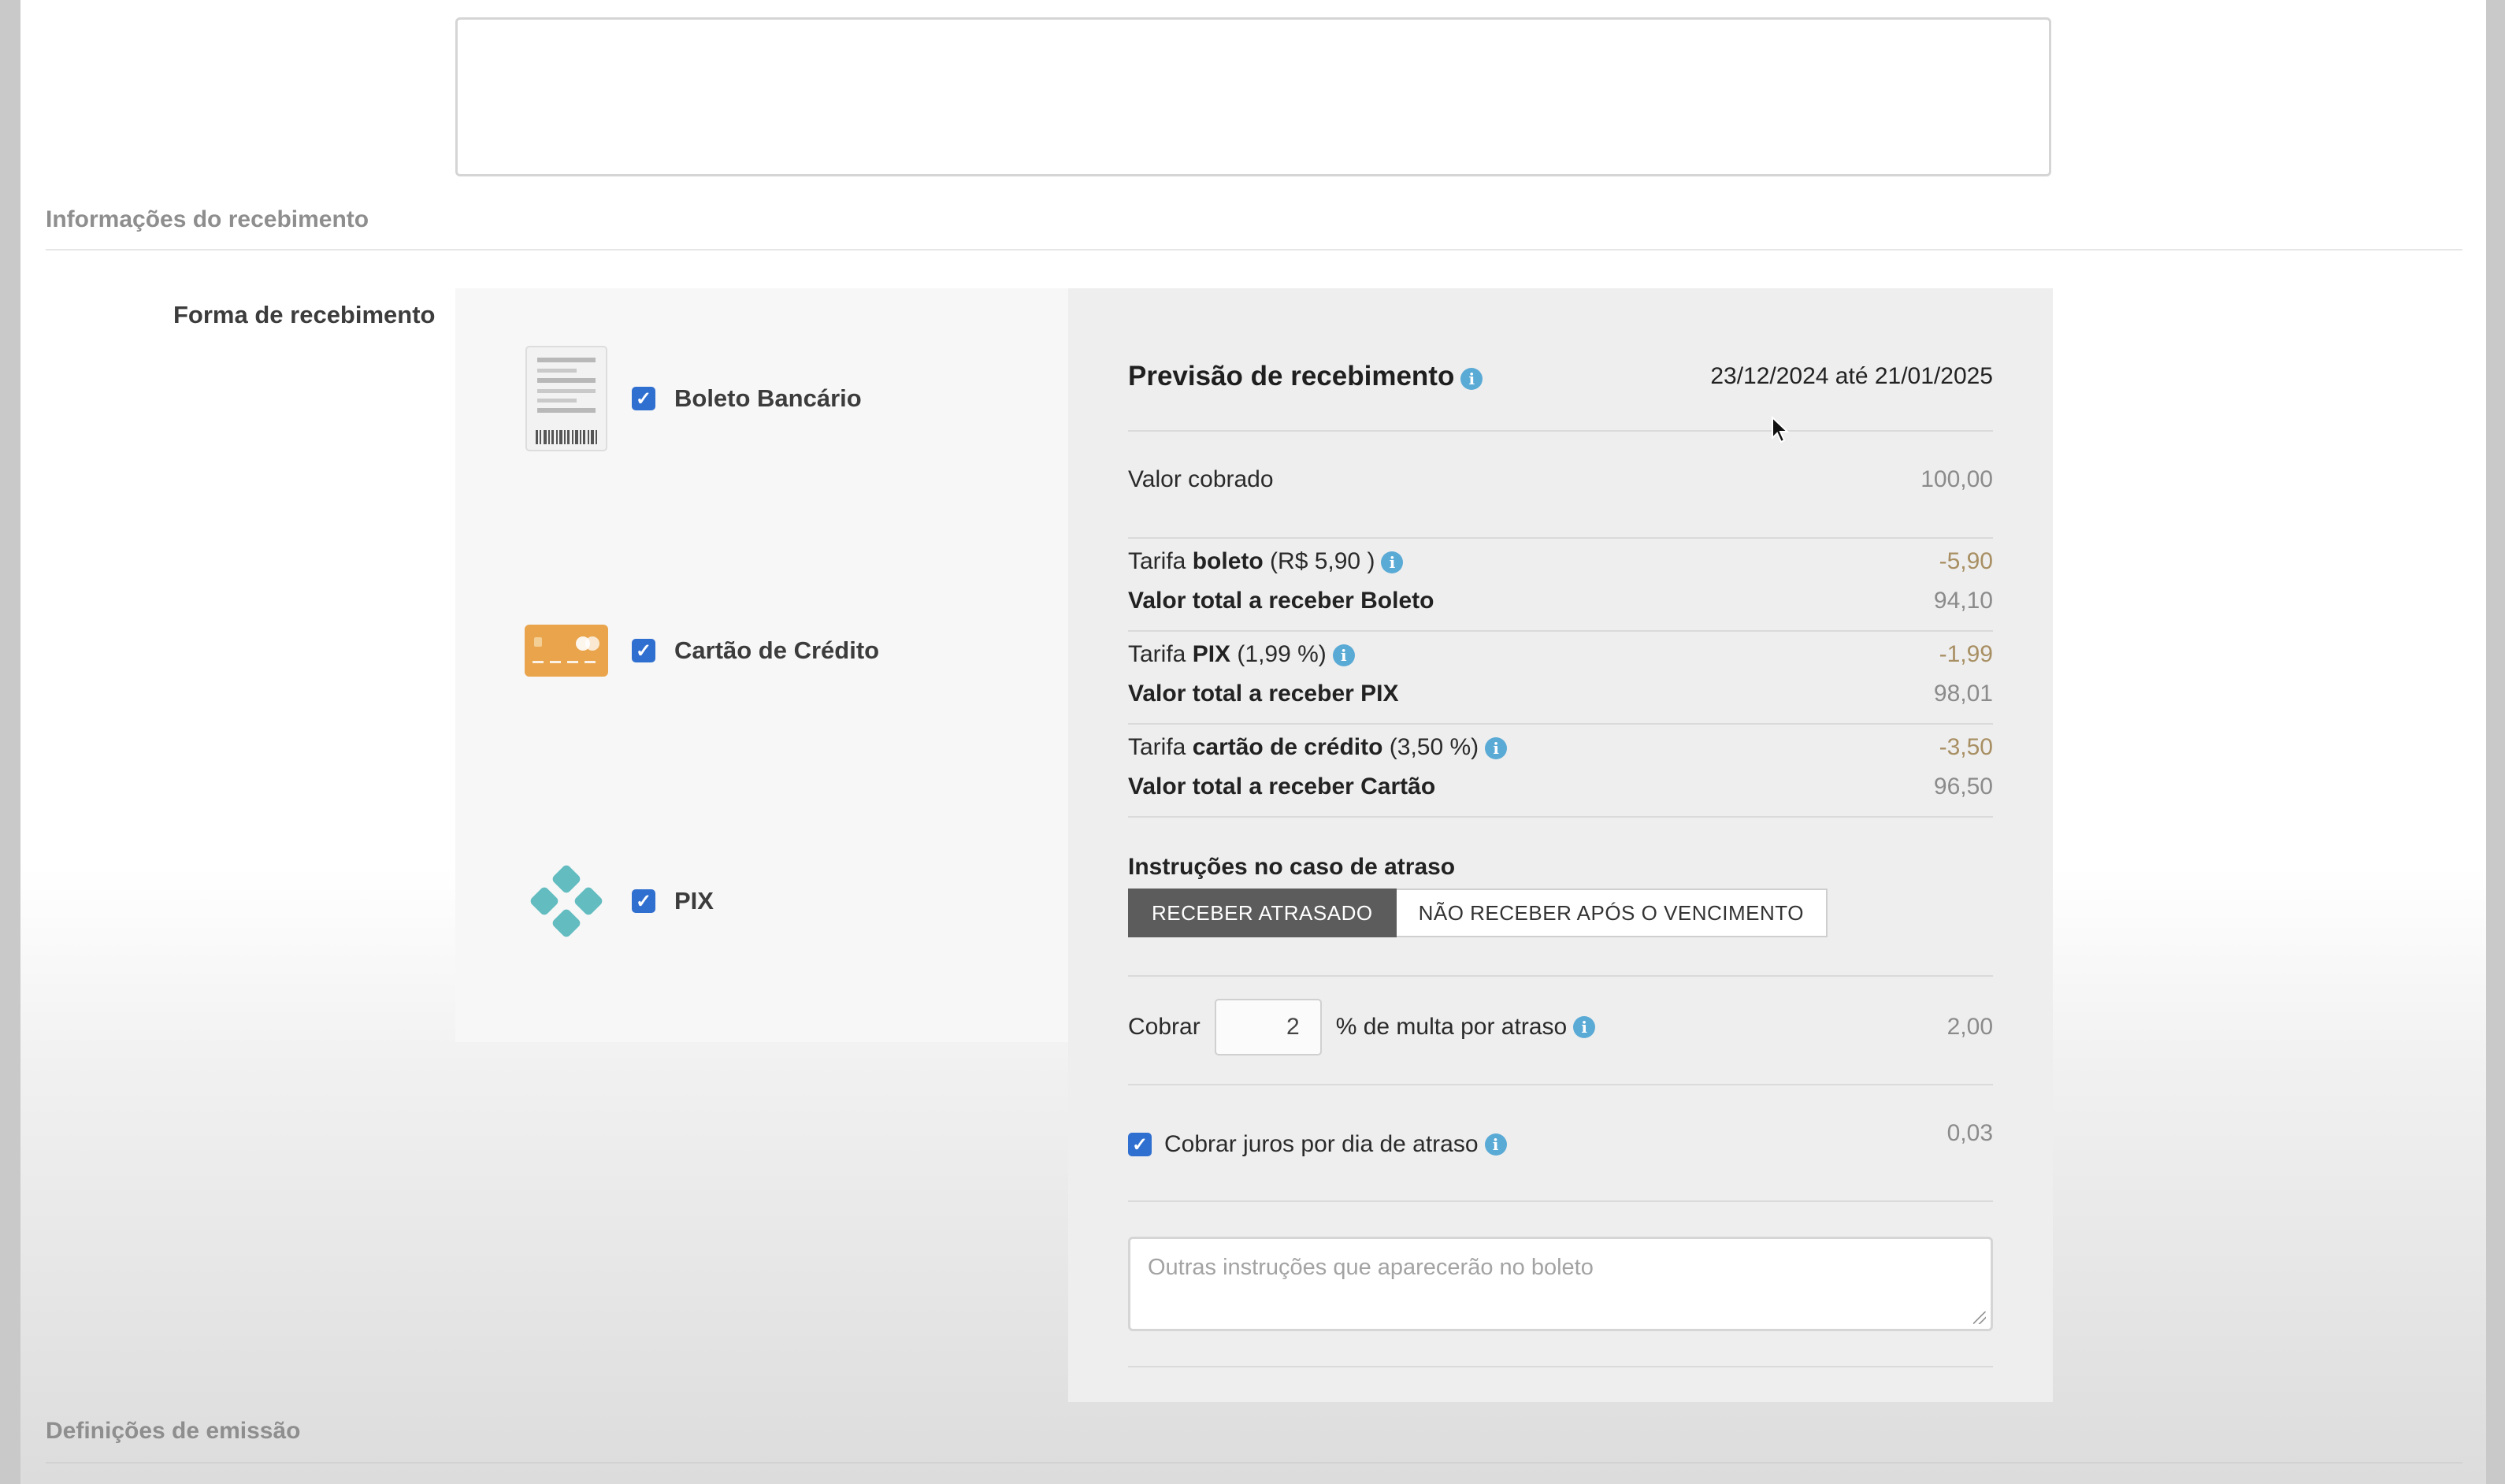 Image resolution: width=2505 pixels, height=1484 pixels. Describe the element at coordinates (1963, 694) in the screenshot. I see `pix-total-value: 98,01` at that location.